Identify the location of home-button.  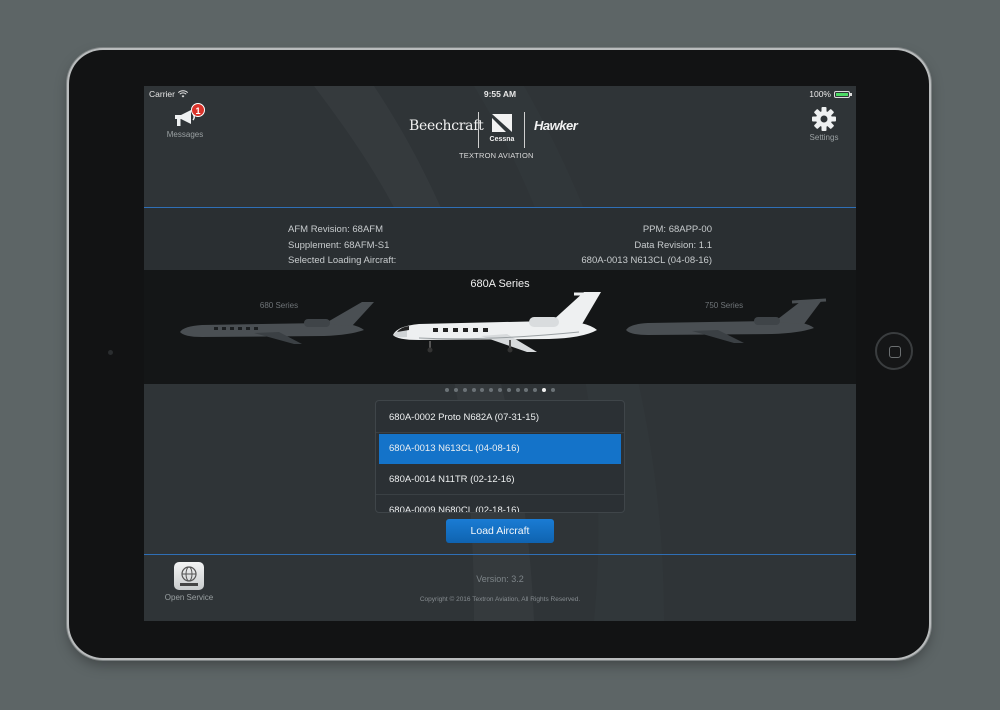
(894, 351).